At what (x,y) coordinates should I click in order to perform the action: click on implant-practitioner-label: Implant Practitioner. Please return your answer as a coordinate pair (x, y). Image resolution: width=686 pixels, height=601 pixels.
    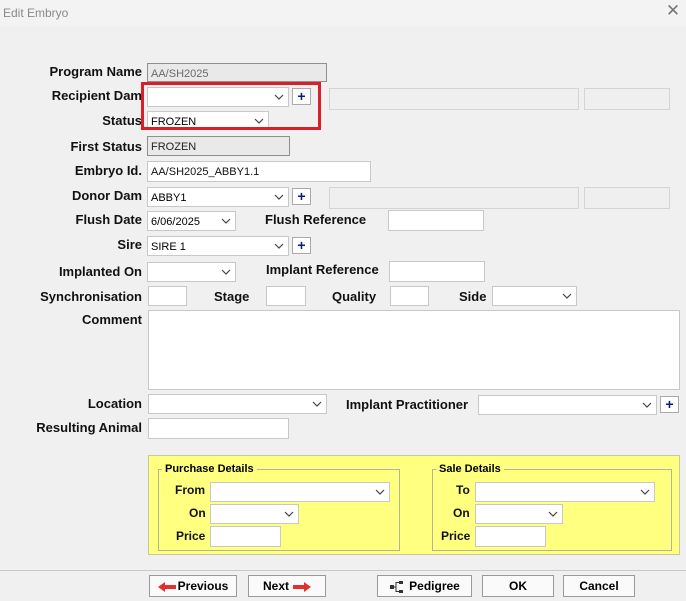
    Looking at the image, I should click on (407, 404).